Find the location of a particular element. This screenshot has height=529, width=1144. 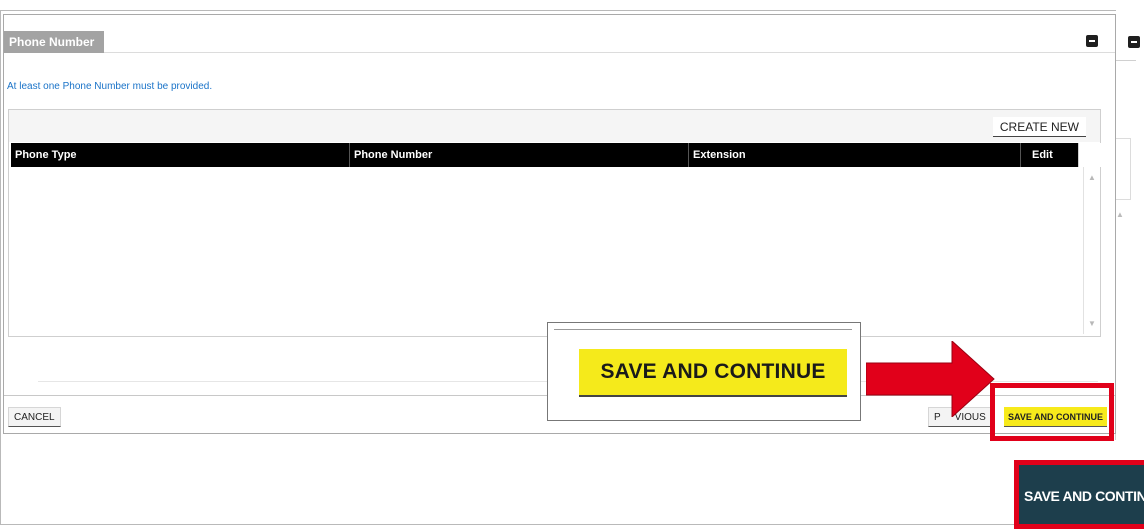

background-scroll-up-icon: ▲ is located at coordinates (1120, 214).